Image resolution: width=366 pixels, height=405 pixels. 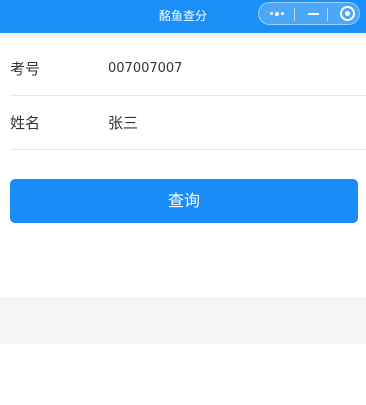 What do you see at coordinates (25, 69) in the screenshot?
I see `exam-number-label: 考号` at bounding box center [25, 69].